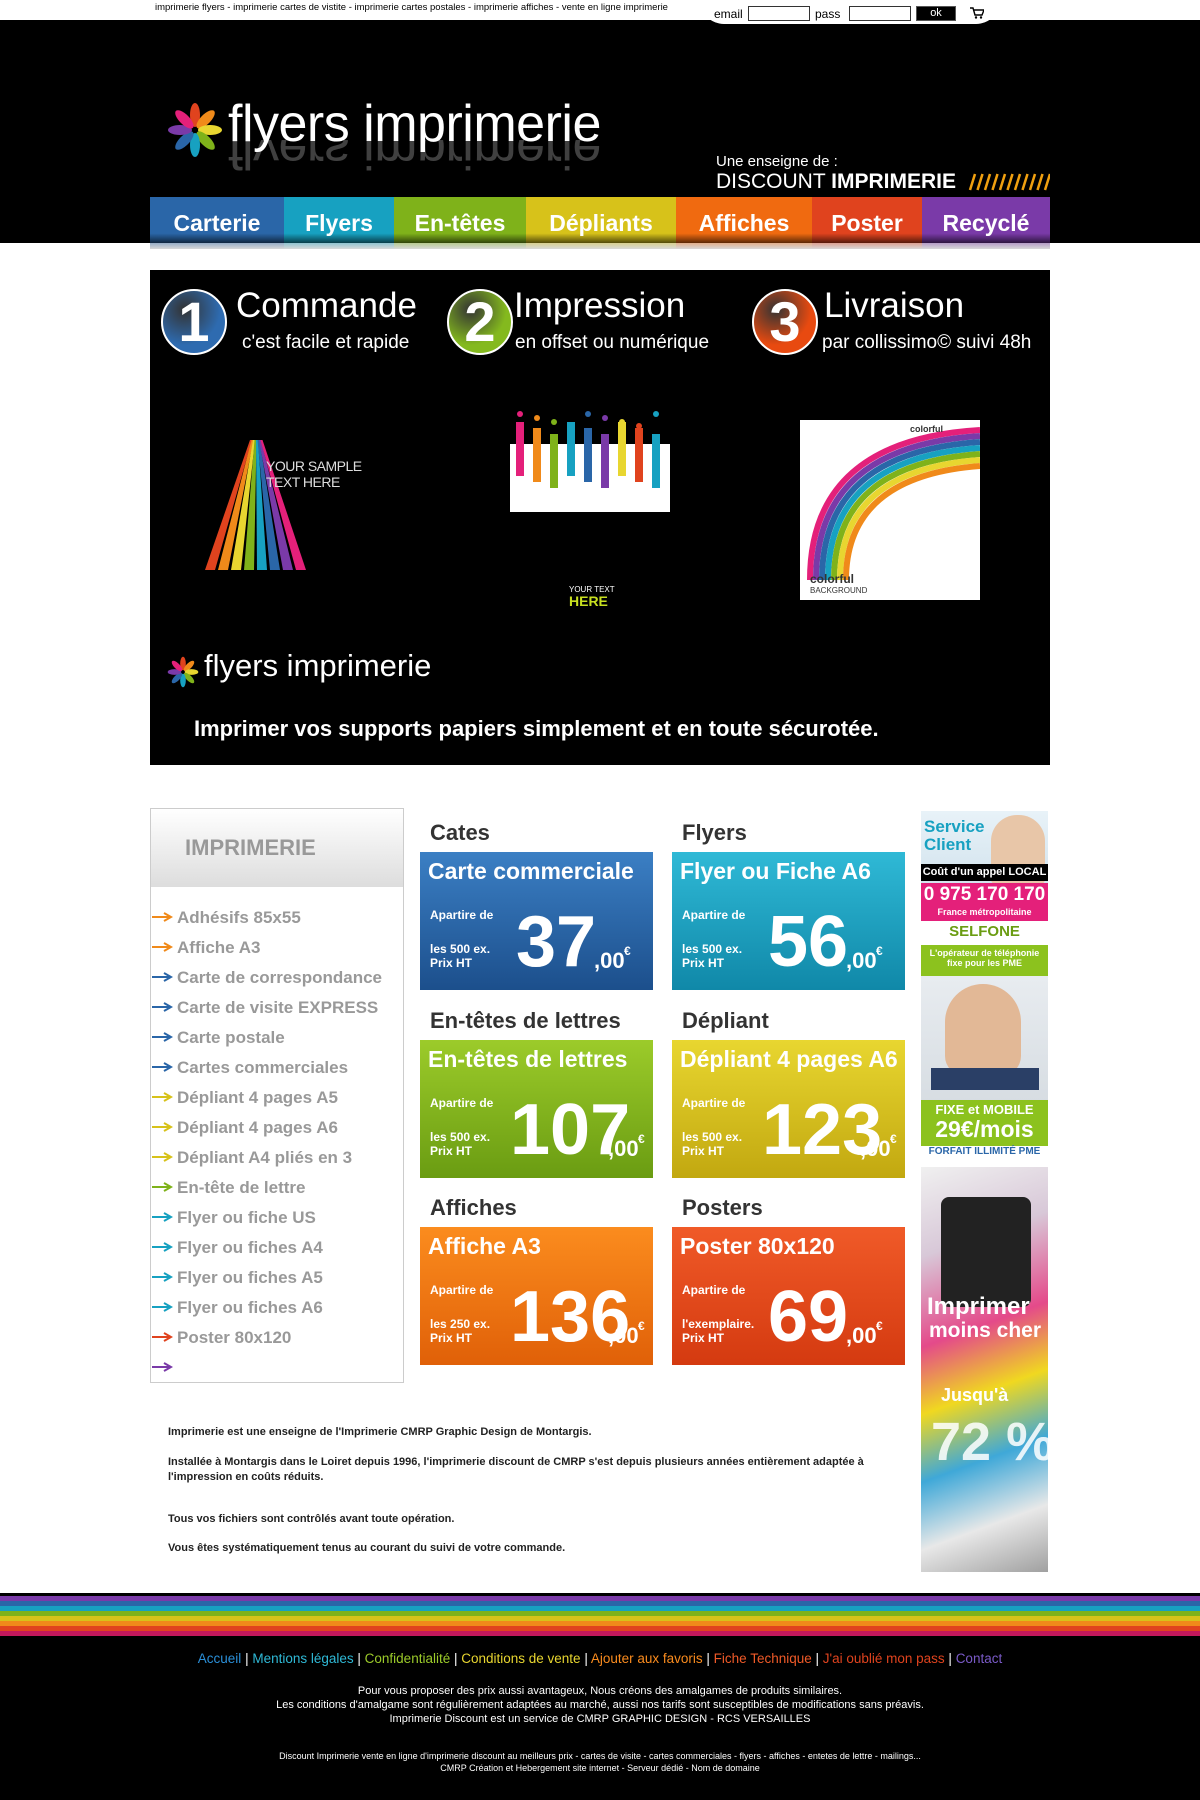  Describe the element at coordinates (978, 1306) in the screenshot. I see `ad-imprimer: Imprimer` at that location.